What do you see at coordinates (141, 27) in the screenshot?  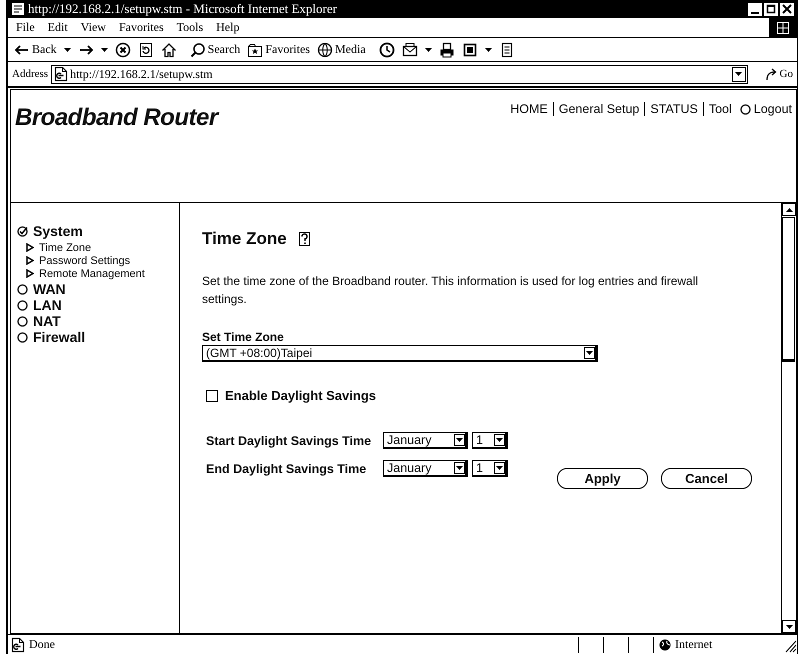 I see `menu-item: Favorites` at bounding box center [141, 27].